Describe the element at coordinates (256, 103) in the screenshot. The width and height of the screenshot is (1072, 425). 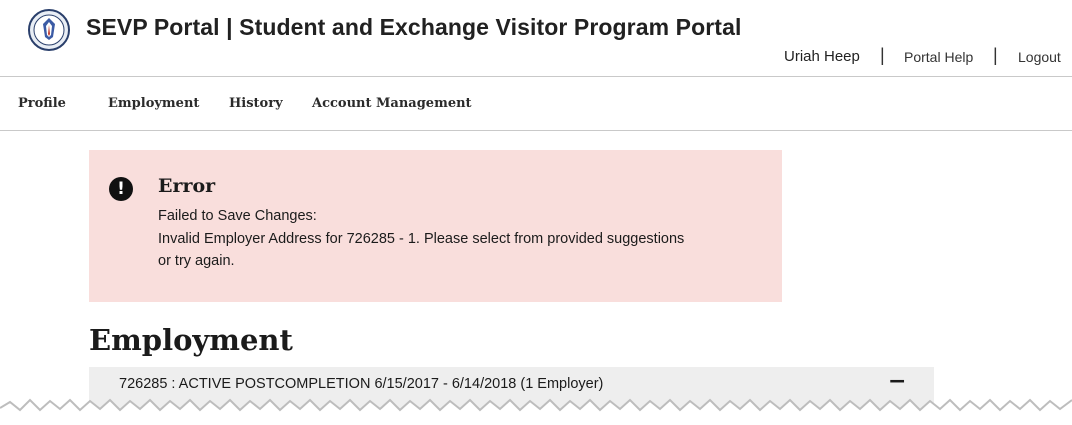
I see `nav-item-history: History` at that location.